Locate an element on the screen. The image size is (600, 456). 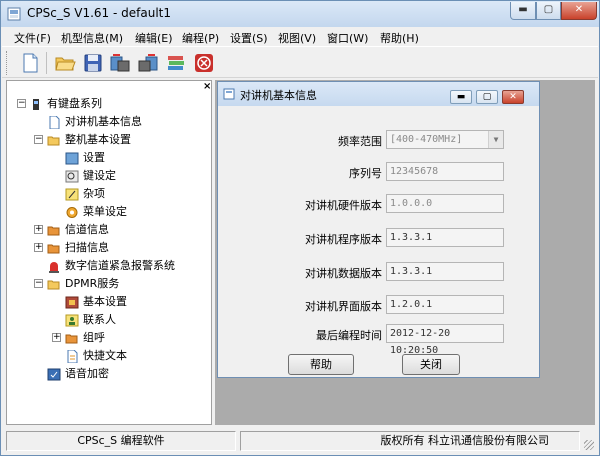
tree-item-emergency-alarm: 数字信道紧急报警系统 is located at coordinates (111, 266).